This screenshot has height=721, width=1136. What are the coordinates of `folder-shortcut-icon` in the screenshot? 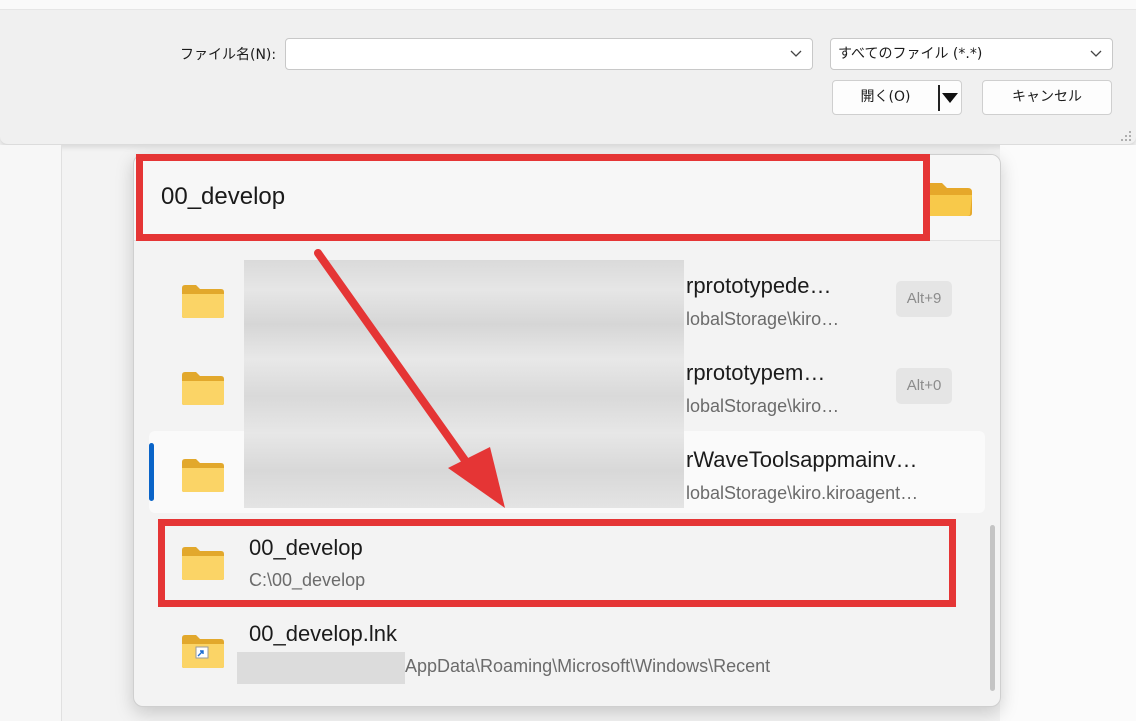 It's located at (203, 651).